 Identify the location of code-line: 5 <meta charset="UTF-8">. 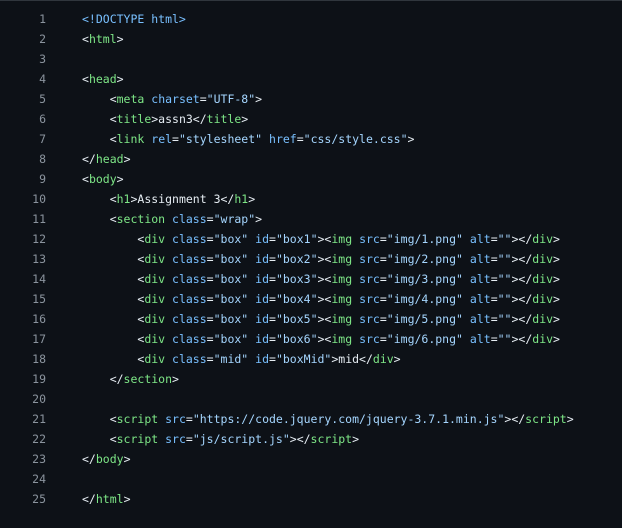
(311, 99).